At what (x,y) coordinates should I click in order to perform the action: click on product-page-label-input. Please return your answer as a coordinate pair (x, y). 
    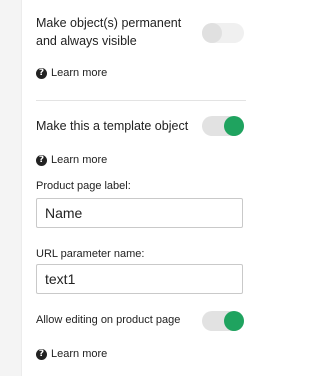
    Looking at the image, I should click on (139, 213).